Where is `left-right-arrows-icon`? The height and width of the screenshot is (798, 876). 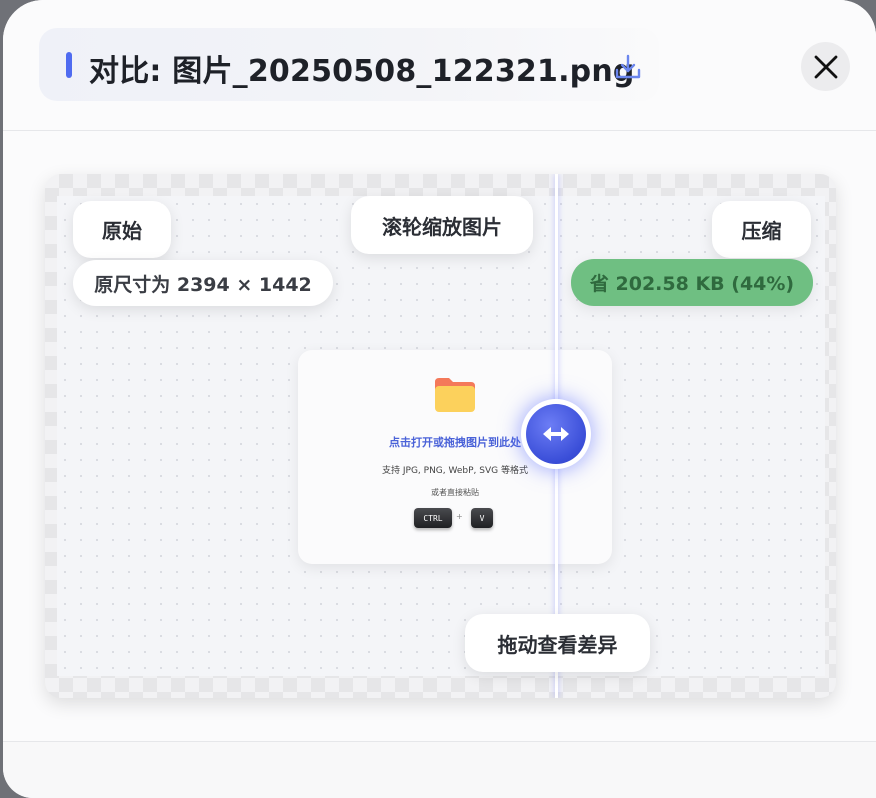 left-right-arrows-icon is located at coordinates (556, 434).